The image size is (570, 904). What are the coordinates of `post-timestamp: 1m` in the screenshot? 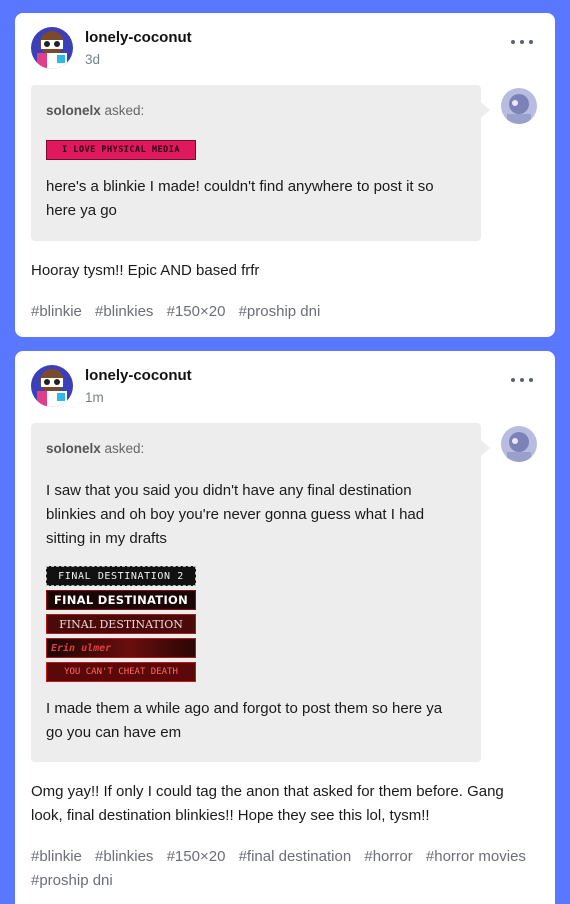 It's located at (94, 397).